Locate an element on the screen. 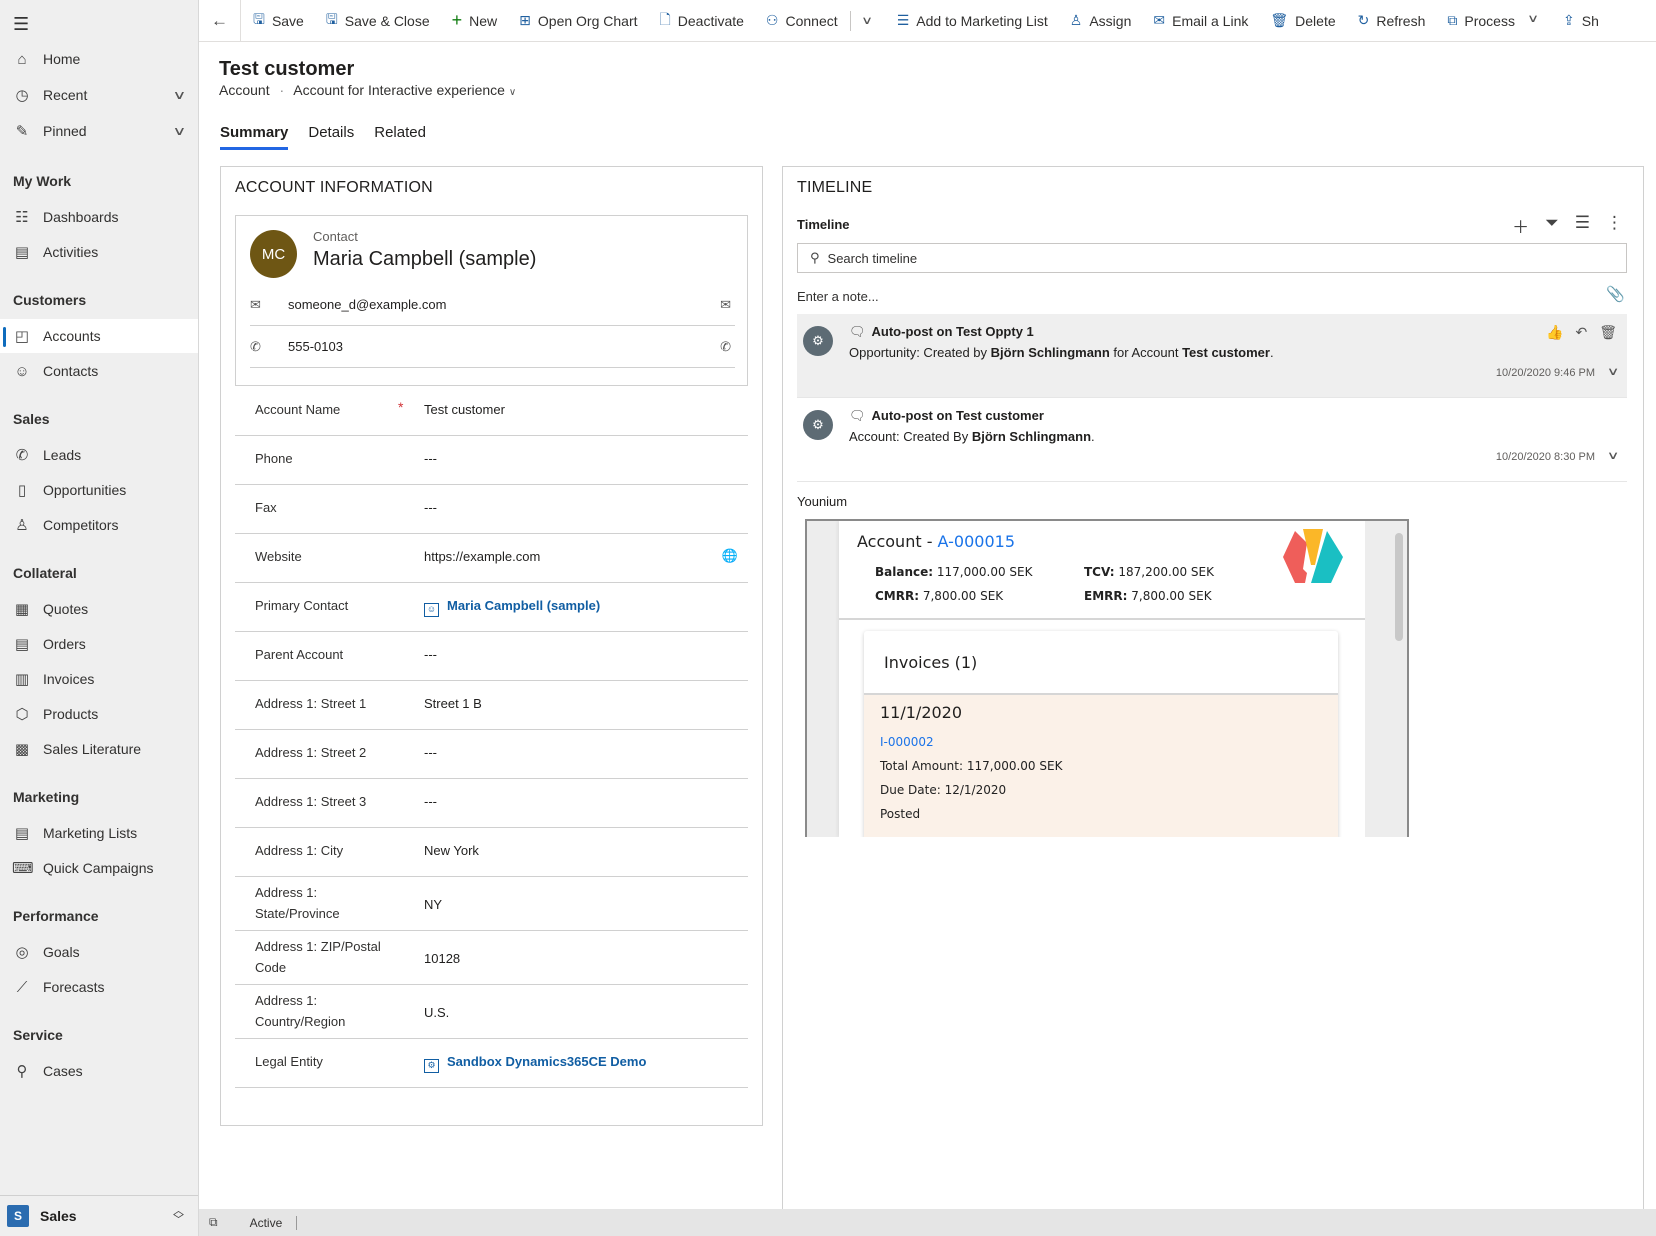 This screenshot has height=1236, width=1656. opportunity-icon: ▯ is located at coordinates (22, 490).